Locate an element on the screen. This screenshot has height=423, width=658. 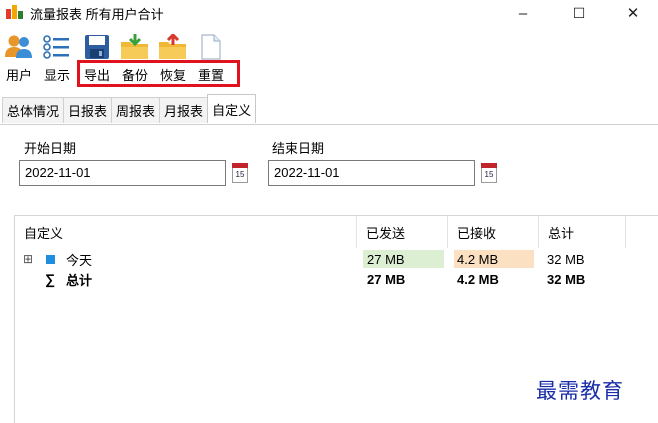
users-button: 用户 is located at coordinates (19, 57).